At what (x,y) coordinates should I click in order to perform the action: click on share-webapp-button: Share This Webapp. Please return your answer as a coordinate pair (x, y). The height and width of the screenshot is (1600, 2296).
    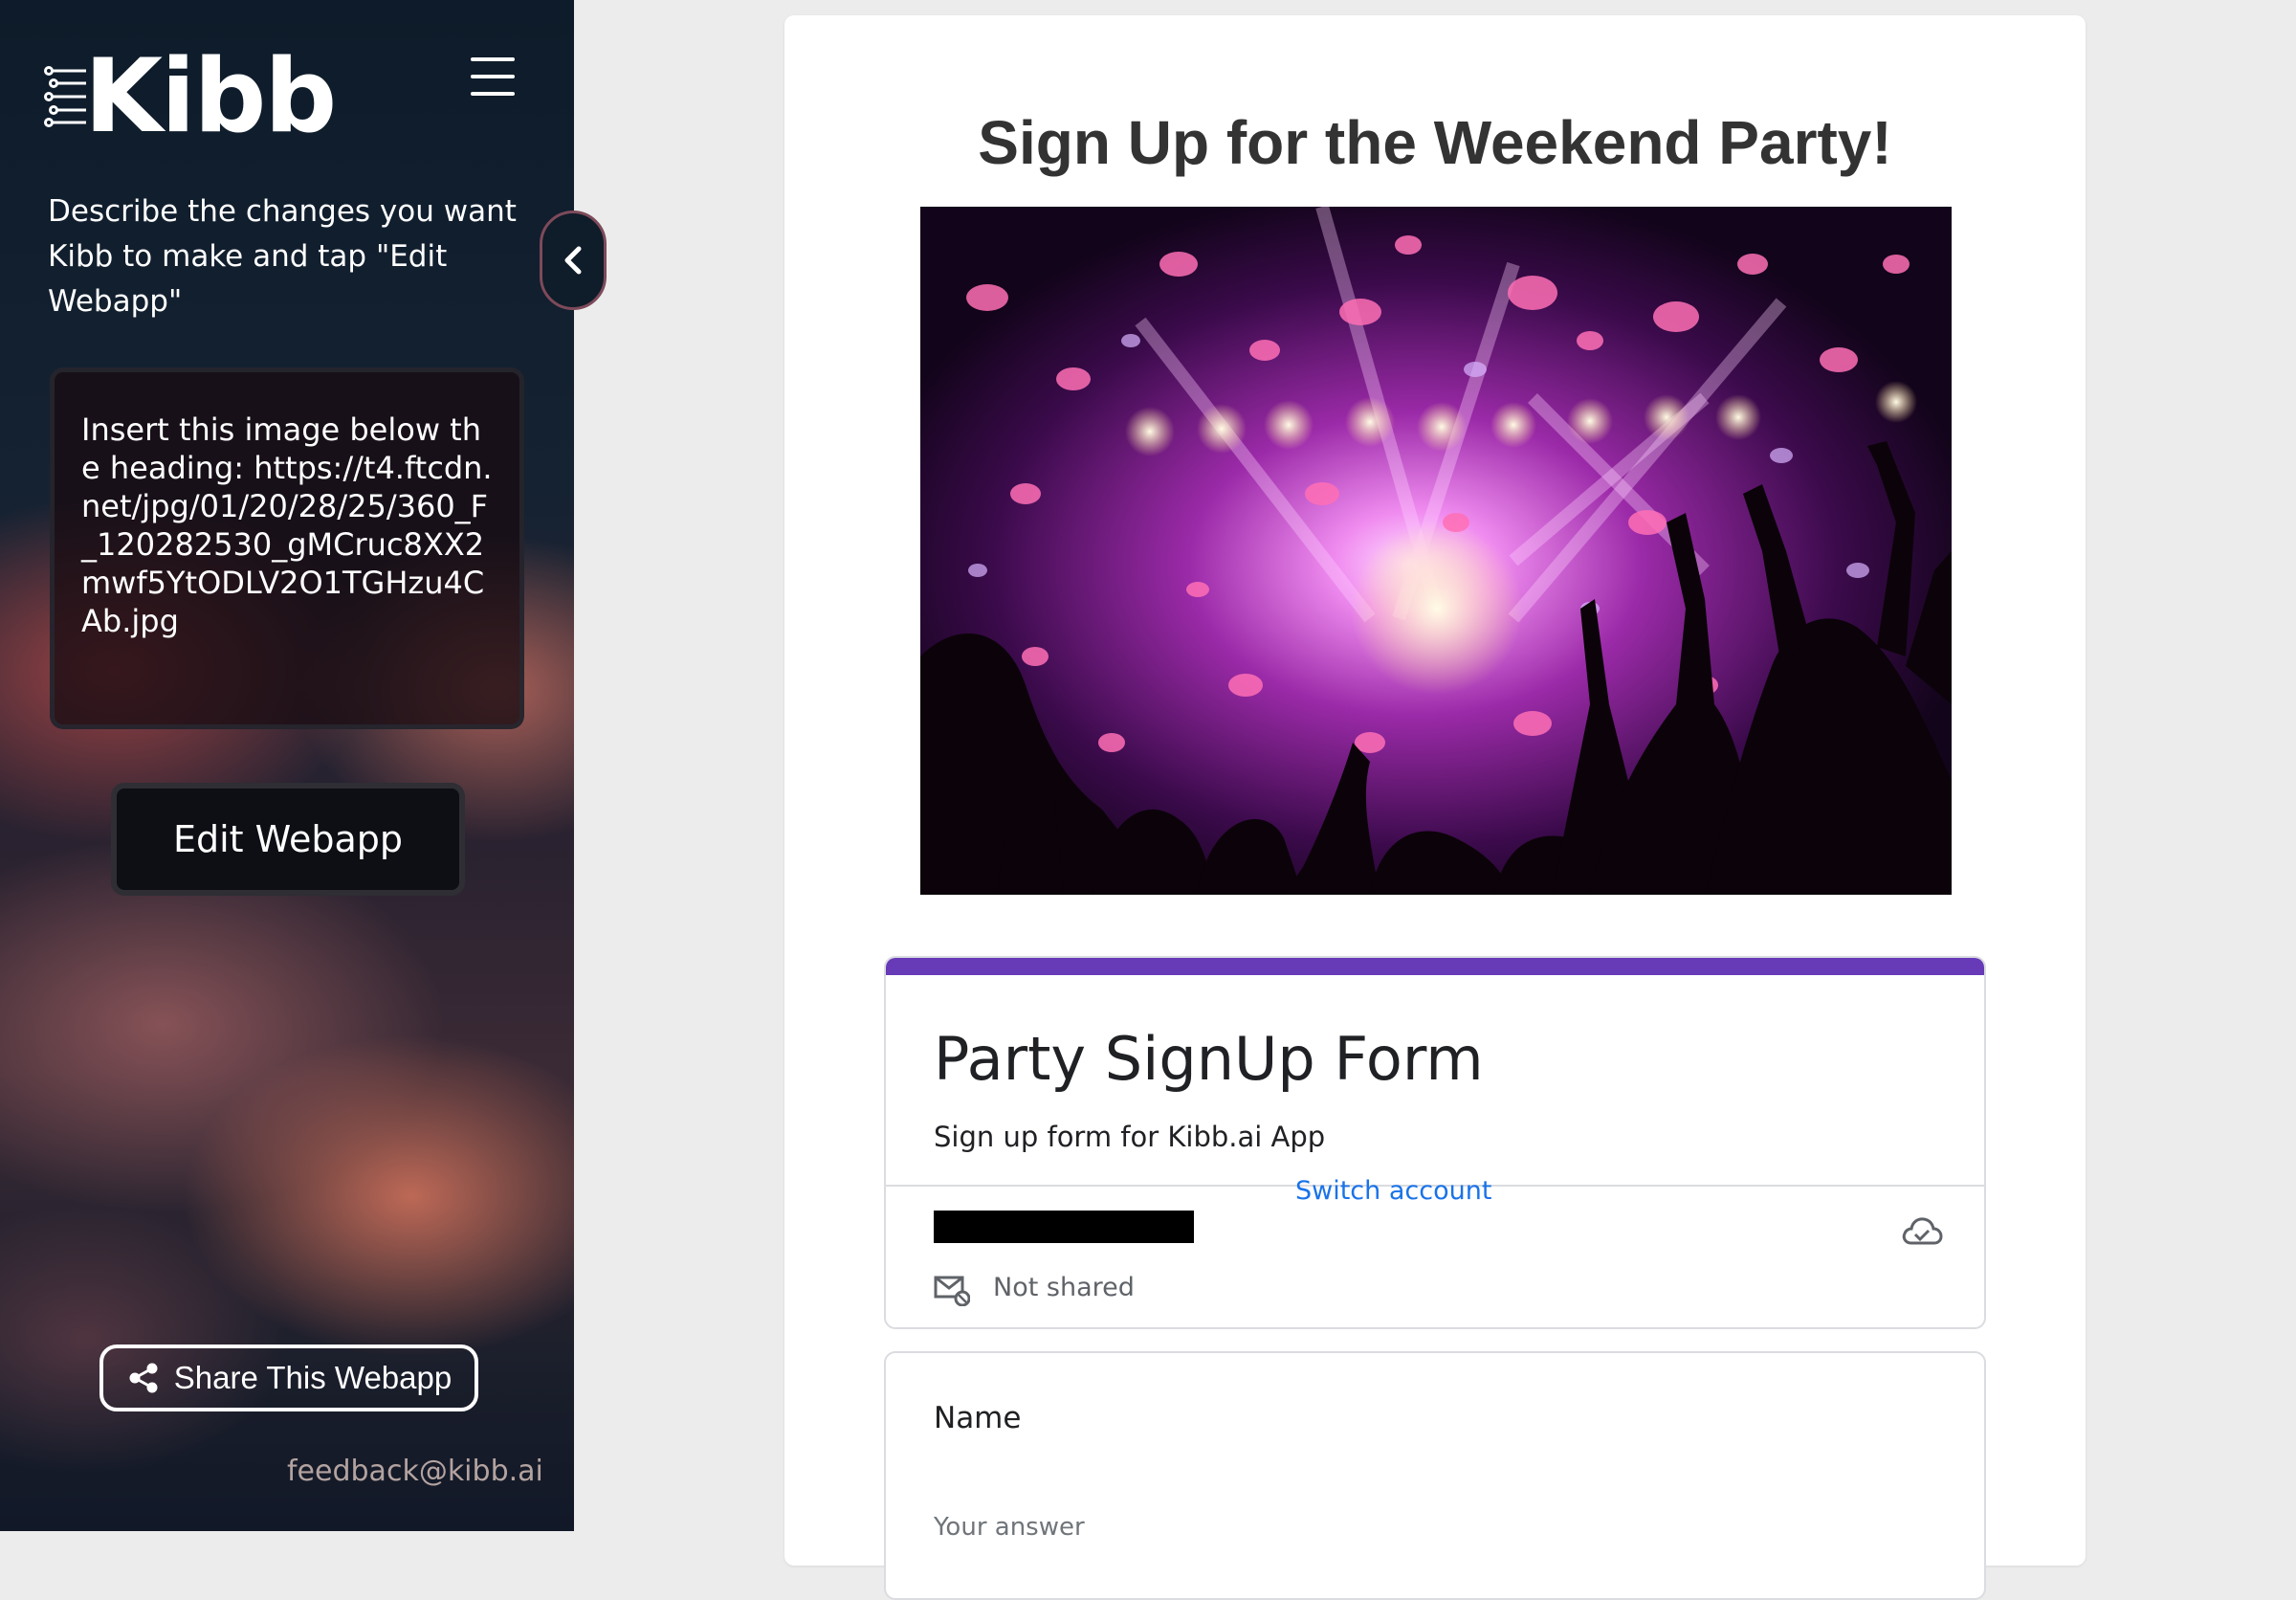
    Looking at the image, I should click on (288, 1377).